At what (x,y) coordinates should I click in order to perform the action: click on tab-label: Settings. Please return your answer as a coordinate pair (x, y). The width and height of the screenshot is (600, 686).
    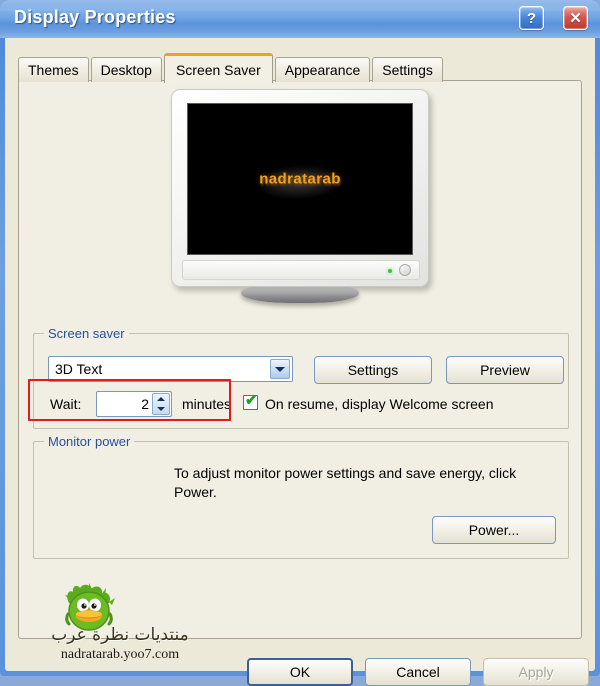
    Looking at the image, I should click on (407, 70).